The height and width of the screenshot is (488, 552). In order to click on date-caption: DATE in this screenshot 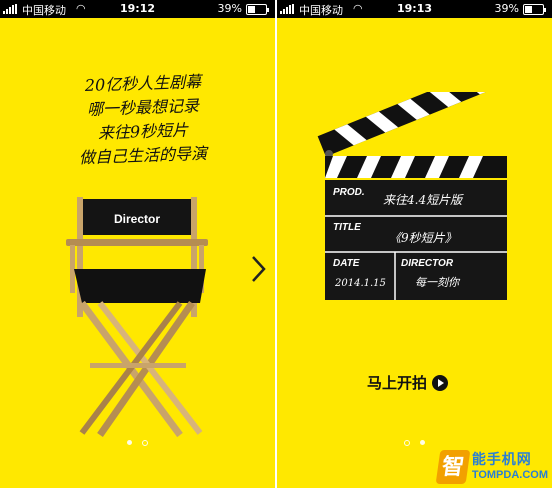, I will do `click(346, 263)`.